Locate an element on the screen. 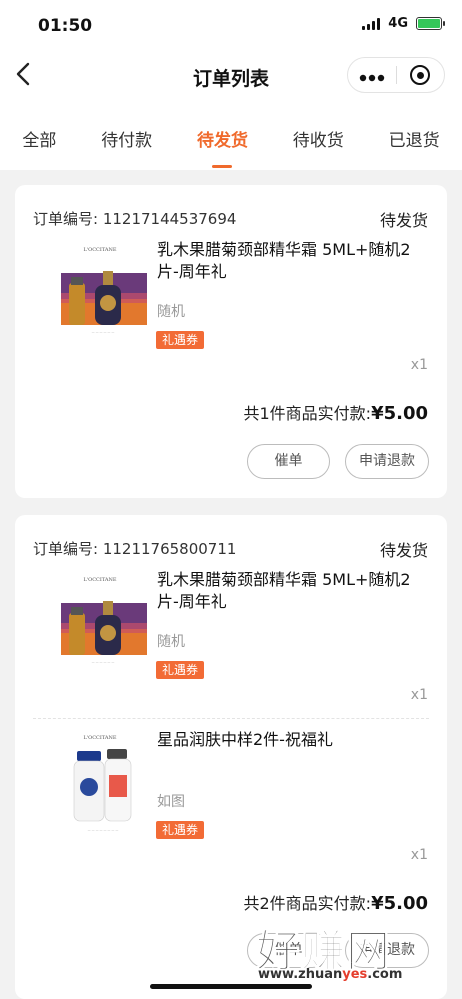 This screenshot has width=462, height=999. status-bar: 01:50 4G is located at coordinates (231, 25).